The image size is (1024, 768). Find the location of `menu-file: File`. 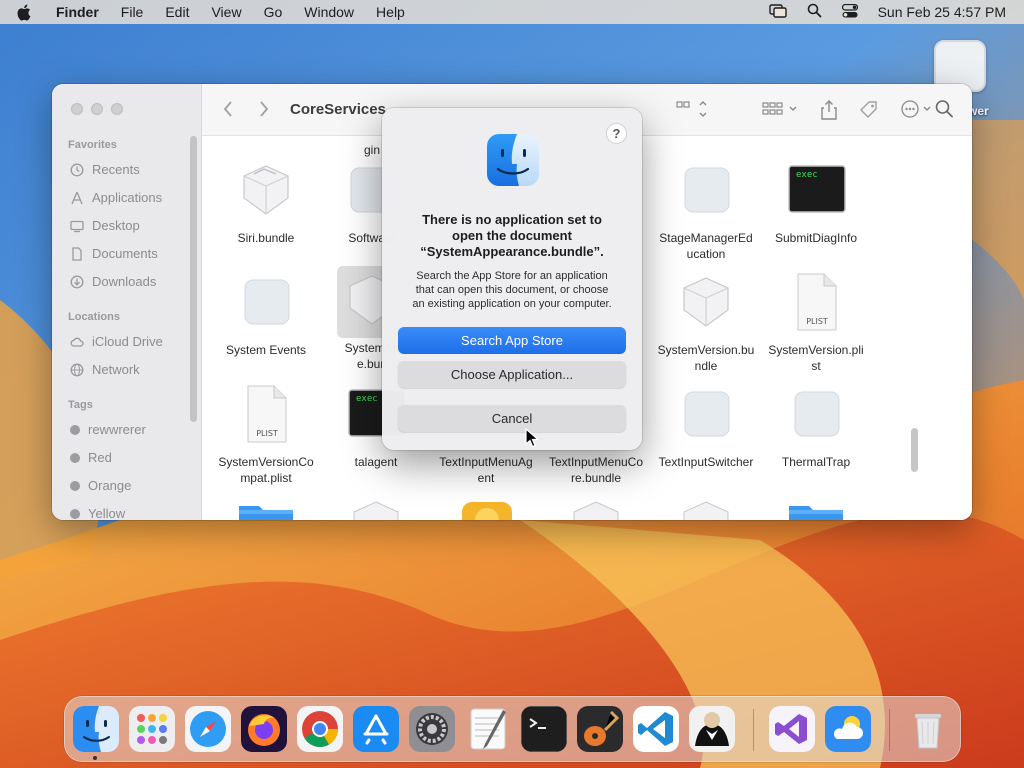

menu-file: File is located at coordinates (132, 12).